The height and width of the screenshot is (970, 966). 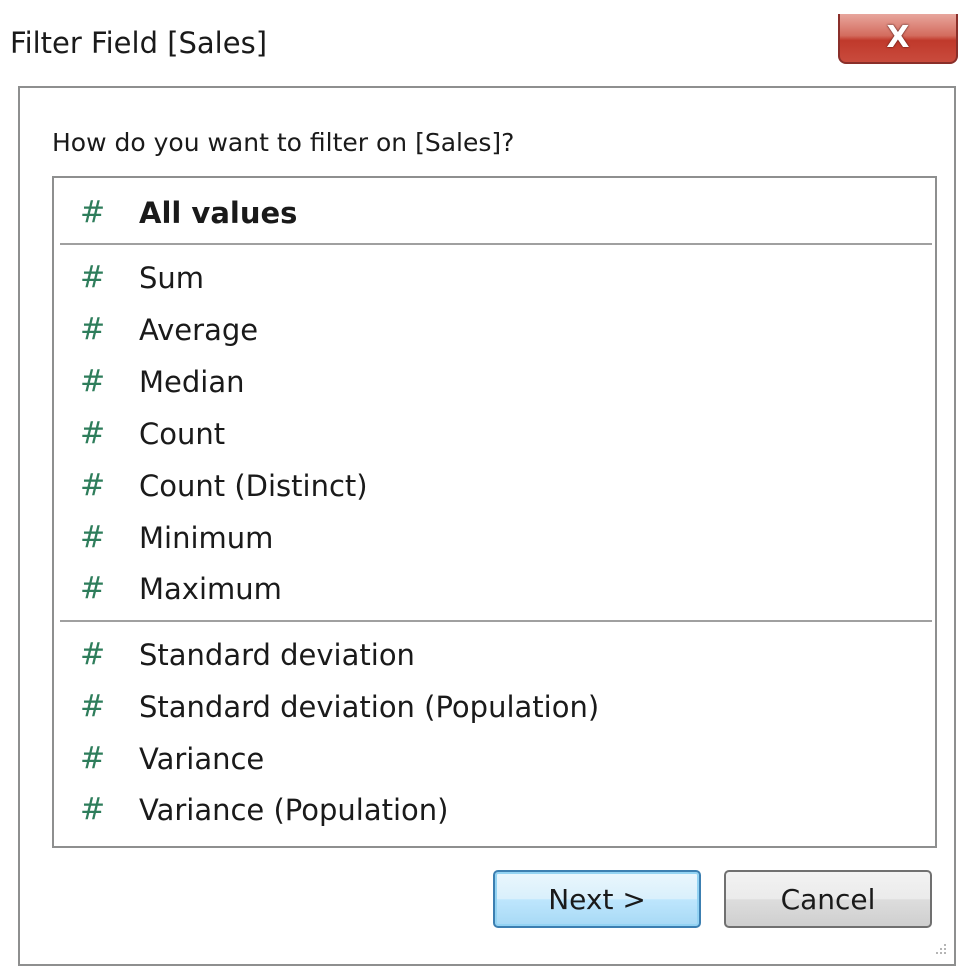 I want to click on resize-grip-icon, so click(x=940, y=950).